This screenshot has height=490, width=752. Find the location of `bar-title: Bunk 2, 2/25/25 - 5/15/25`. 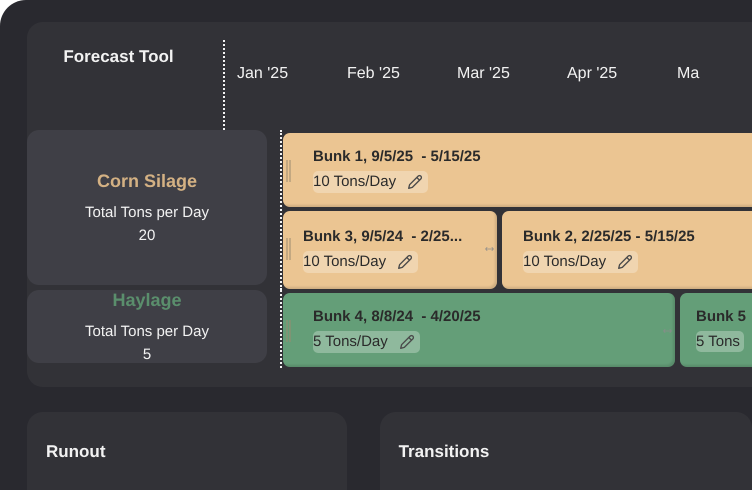

bar-title: Bunk 2, 2/25/25 - 5/15/25 is located at coordinates (609, 236).